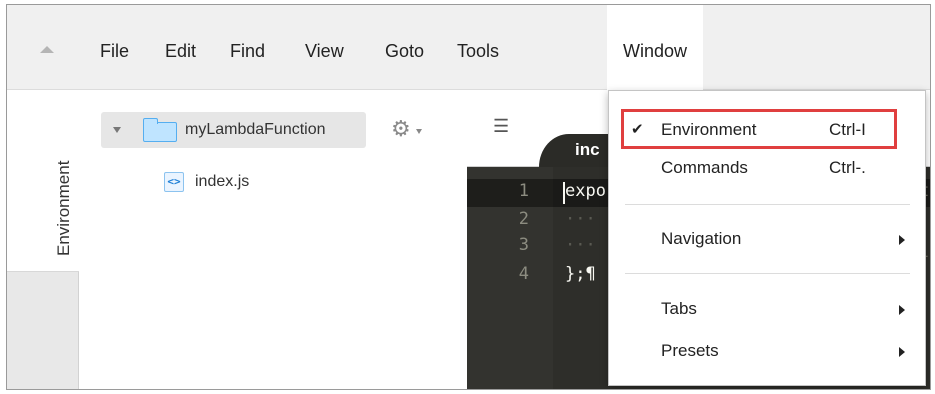 This screenshot has width=935, height=394. What do you see at coordinates (655, 47) in the screenshot?
I see `menu-window: Window` at bounding box center [655, 47].